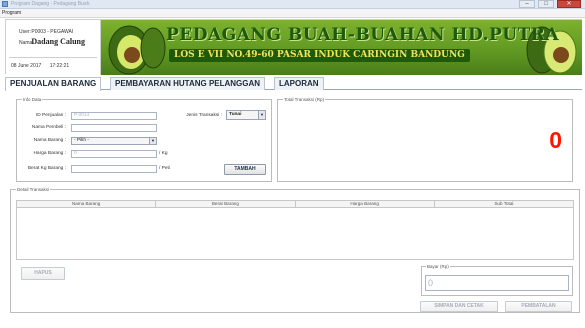 The width and height of the screenshot is (585, 328). Describe the element at coordinates (114, 128) in the screenshot. I see `nama-pembeli-field` at that location.